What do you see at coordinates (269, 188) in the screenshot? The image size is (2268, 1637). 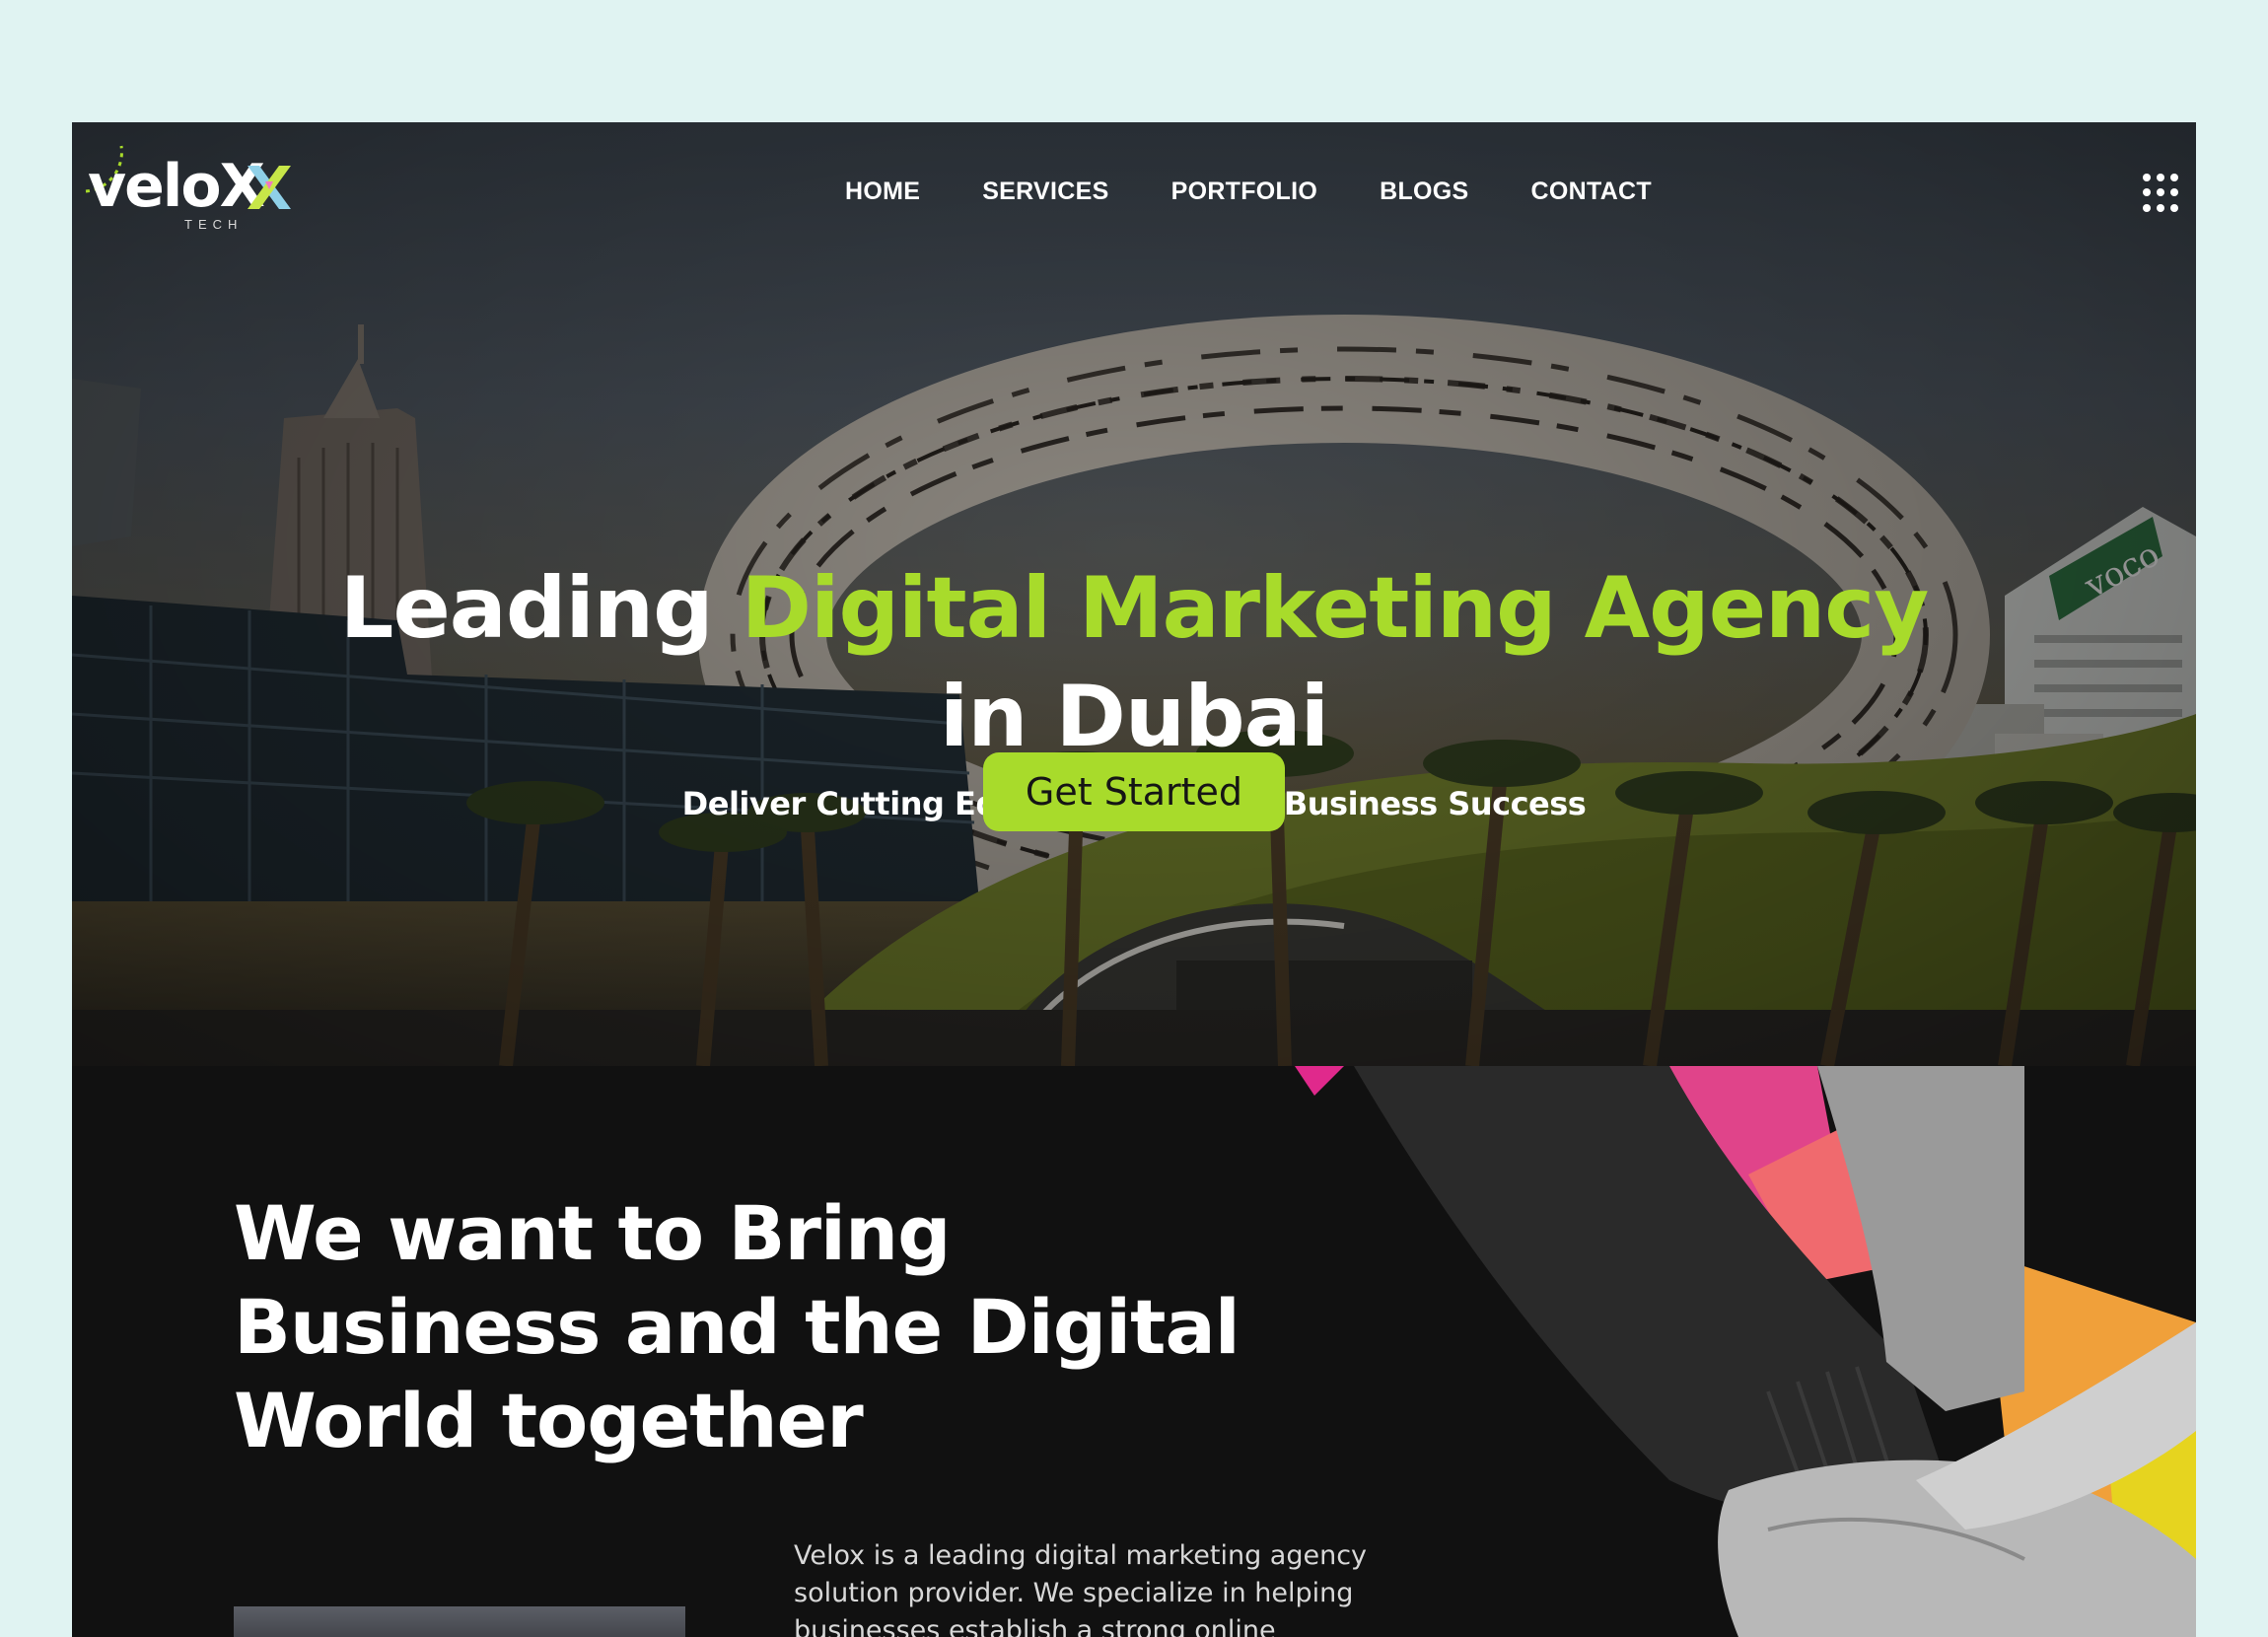 I see `logo-x-mark` at bounding box center [269, 188].